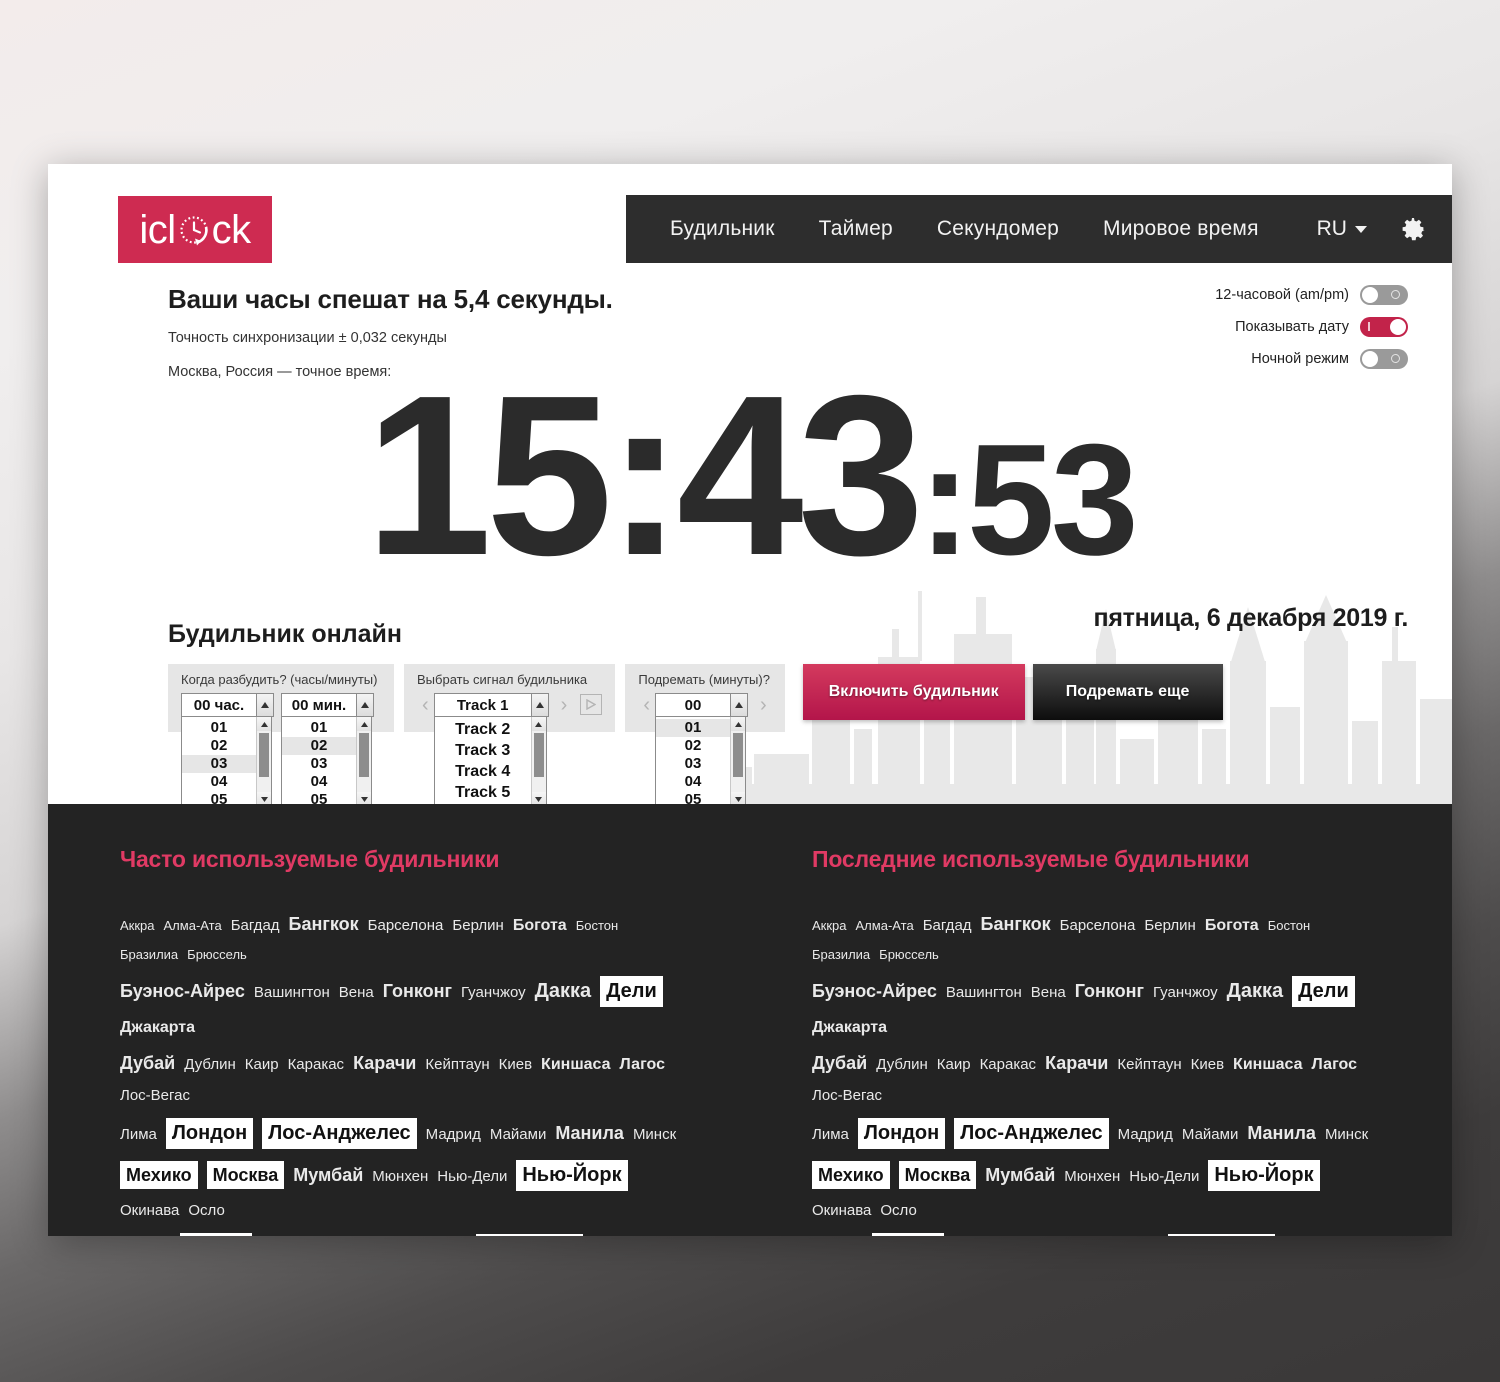  I want to click on city-tag: Лос-Вегас, so click(155, 1096).